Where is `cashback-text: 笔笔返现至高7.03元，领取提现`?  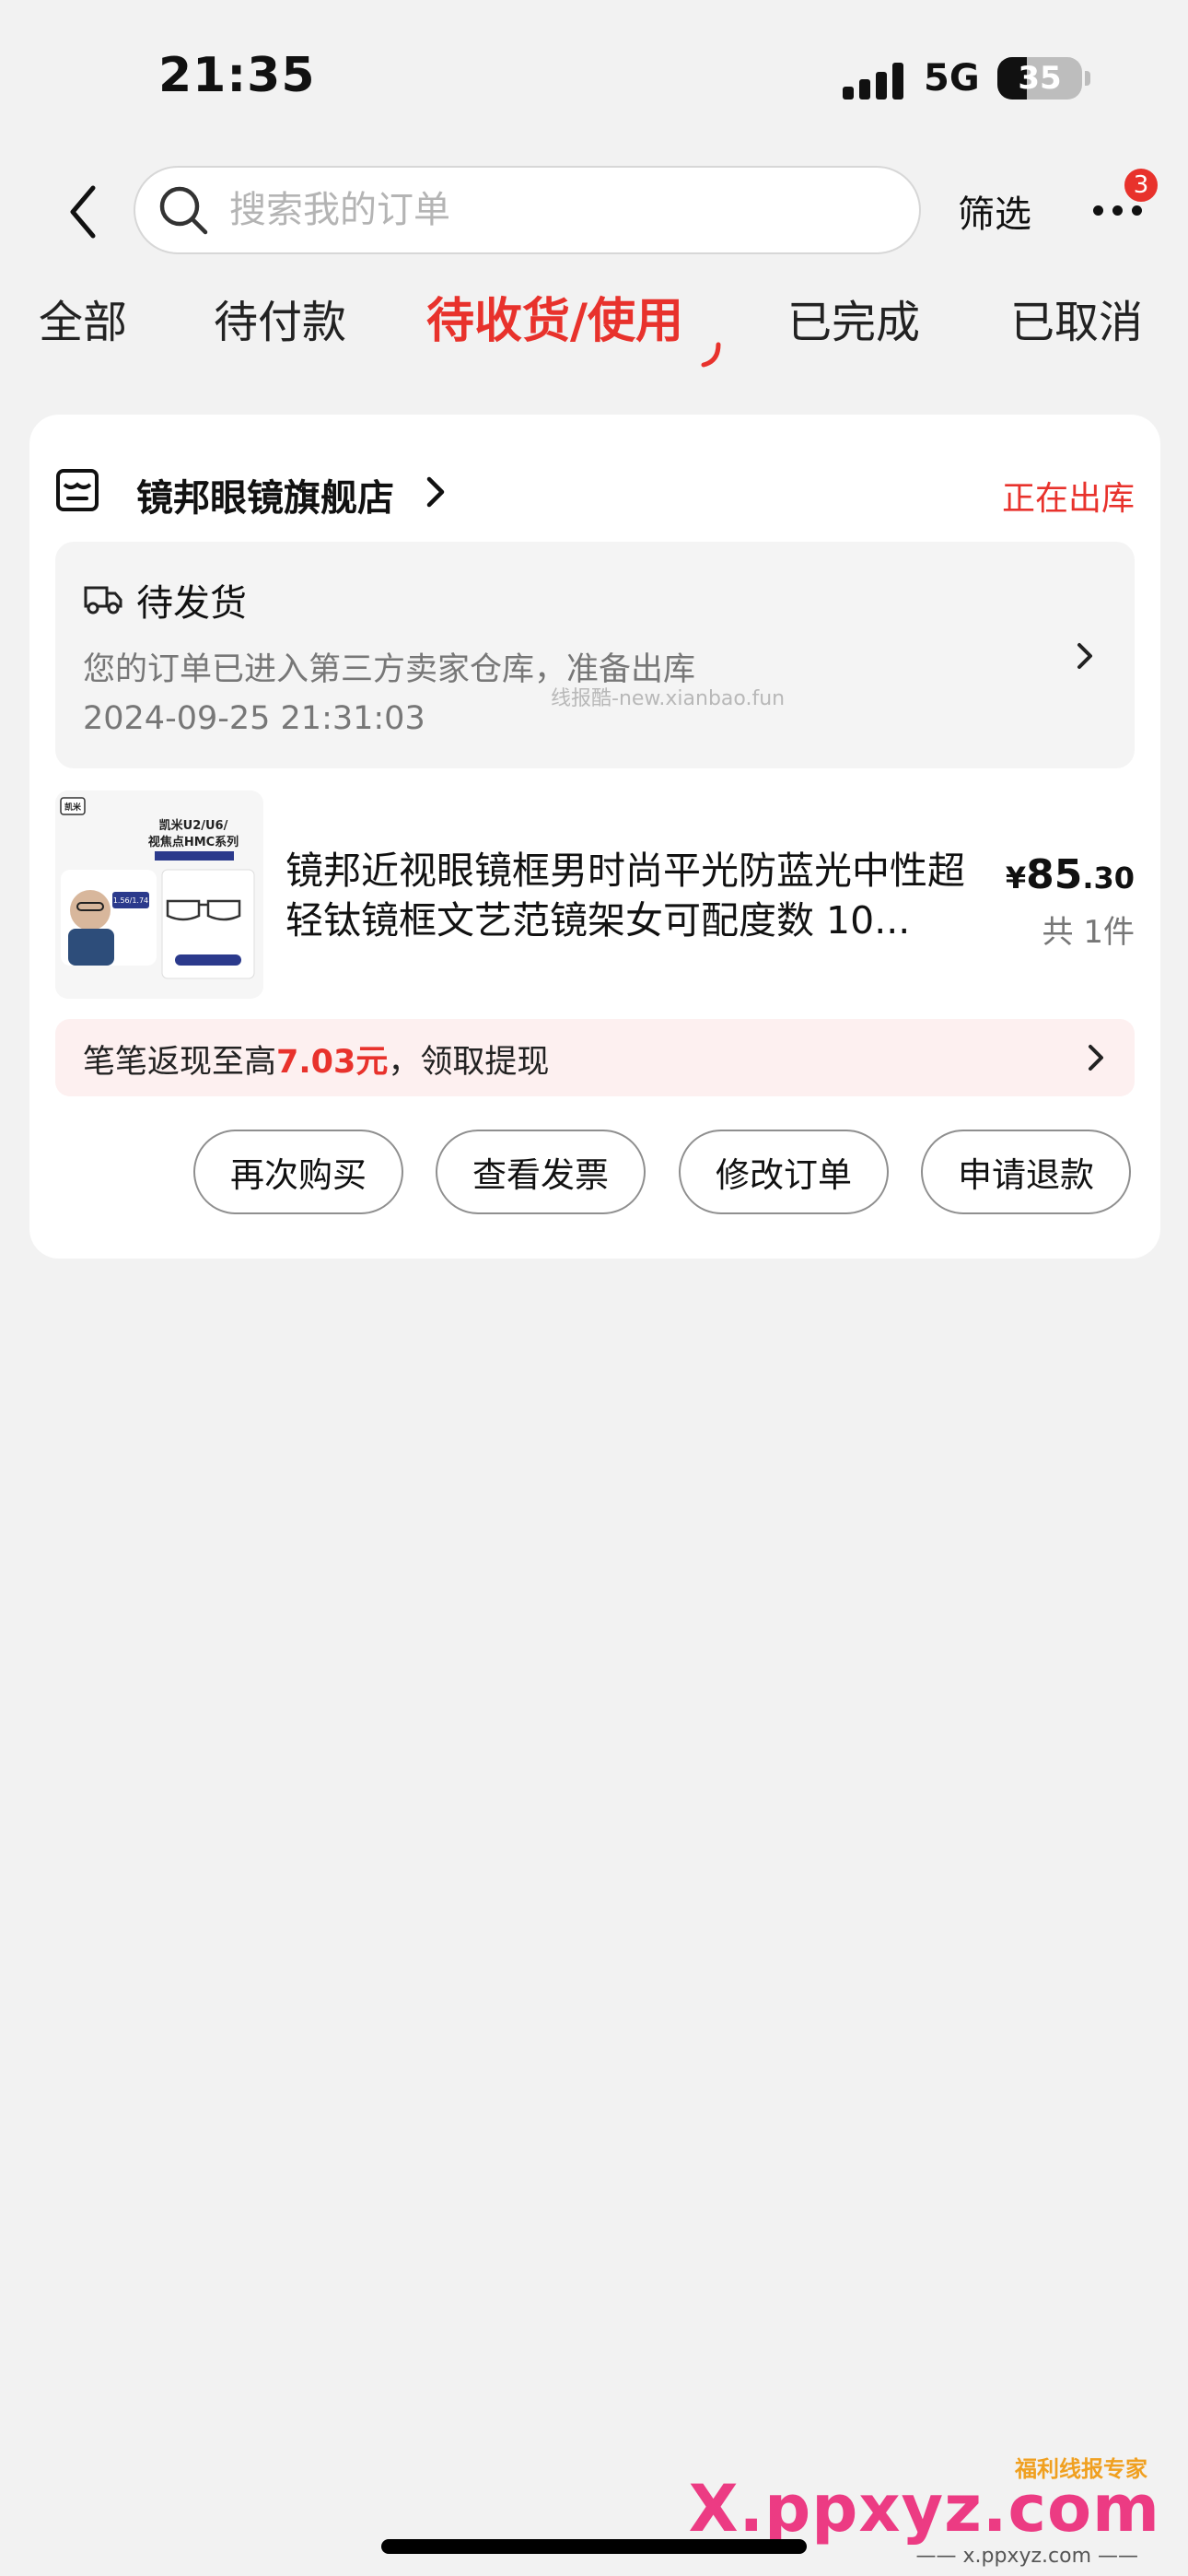
cashback-text: 笔笔返现至高7.03元，领取提现 is located at coordinates (316, 1059).